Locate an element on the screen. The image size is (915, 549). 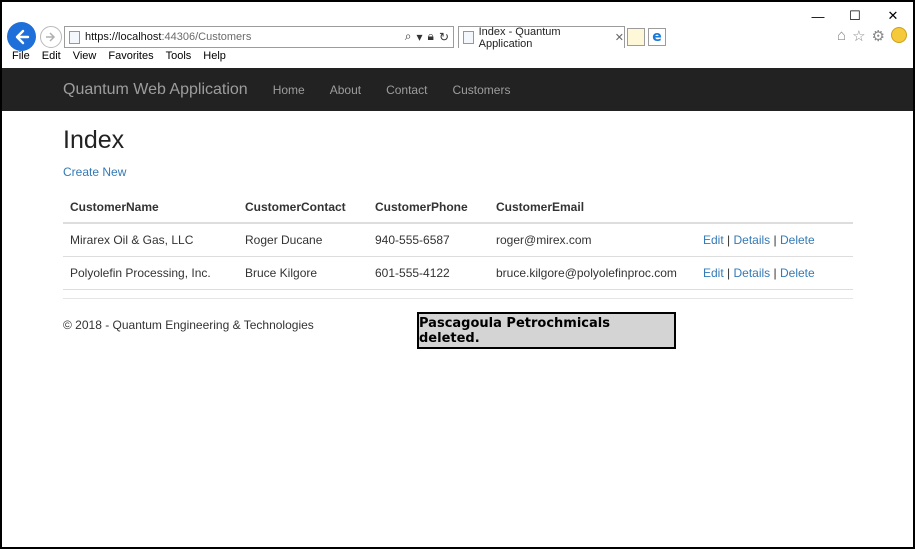
header-customer-email: CustomerEmail is located at coordinates (596, 208).